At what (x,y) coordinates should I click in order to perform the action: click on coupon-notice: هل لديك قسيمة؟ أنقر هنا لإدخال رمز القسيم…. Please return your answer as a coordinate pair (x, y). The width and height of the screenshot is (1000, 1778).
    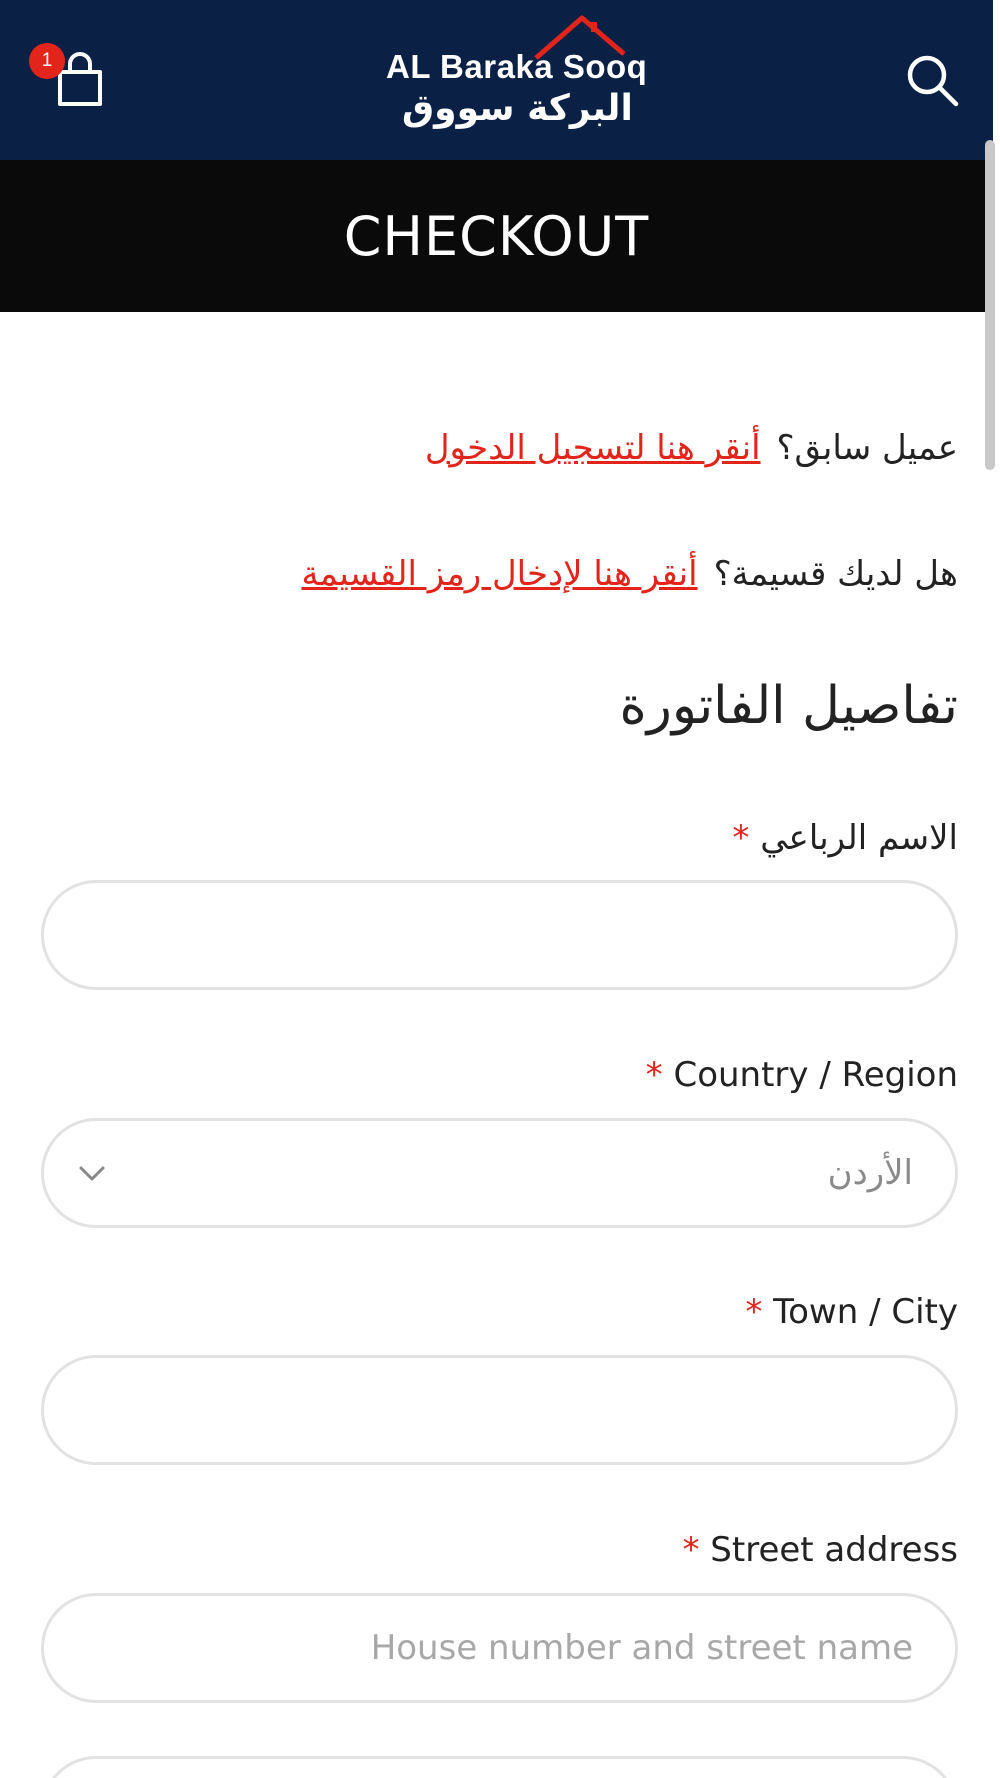
    Looking at the image, I should click on (629, 574).